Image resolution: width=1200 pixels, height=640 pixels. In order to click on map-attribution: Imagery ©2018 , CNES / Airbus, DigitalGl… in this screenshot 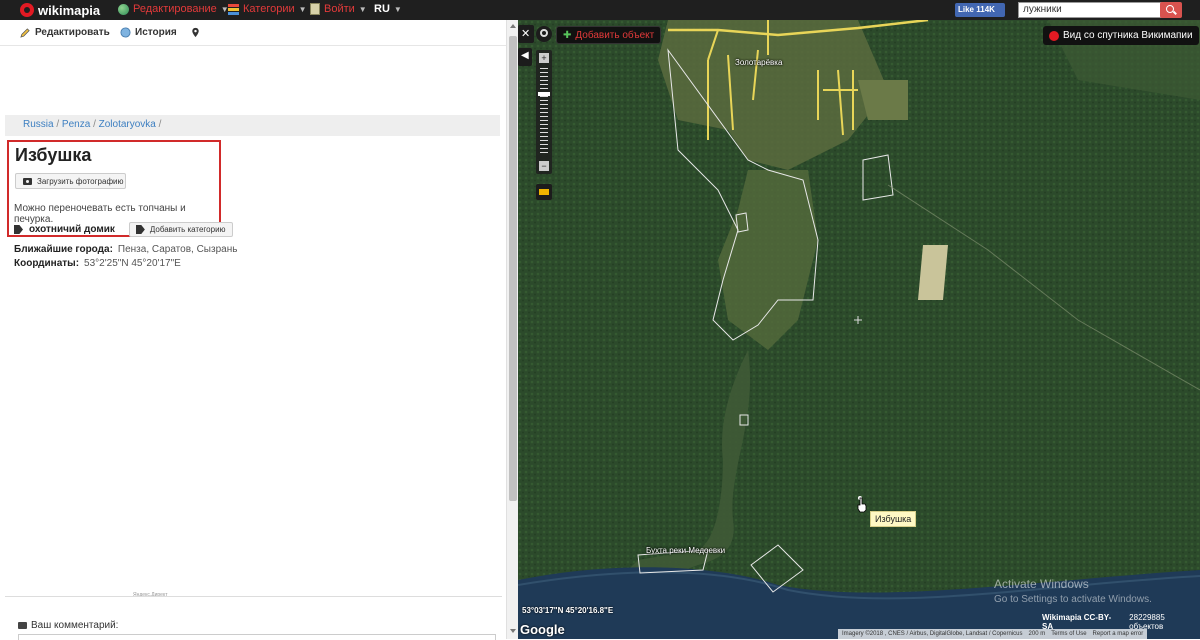, I will do `click(993, 634)`.